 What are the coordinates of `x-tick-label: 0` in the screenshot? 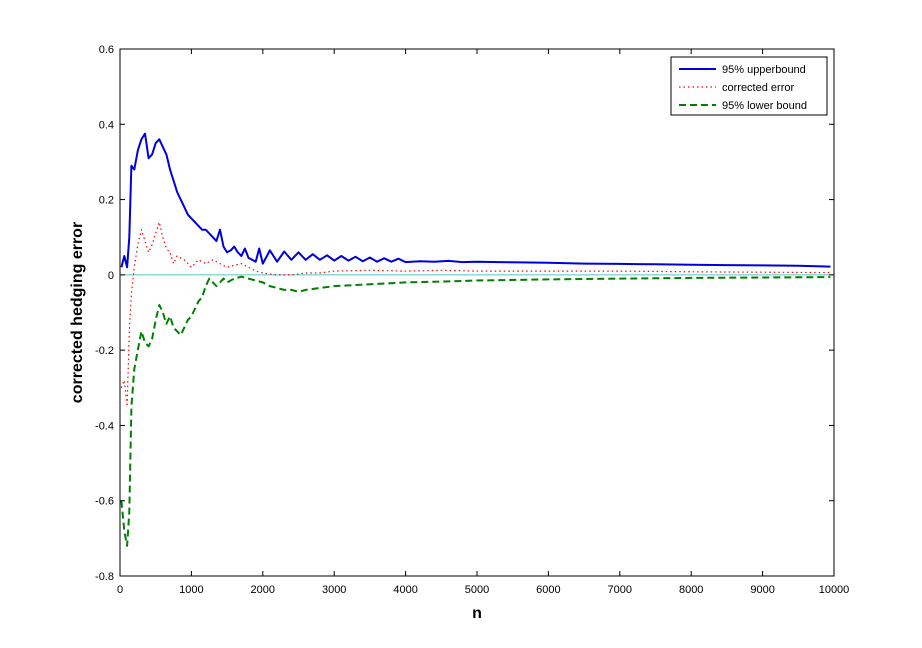 It's located at (120, 590).